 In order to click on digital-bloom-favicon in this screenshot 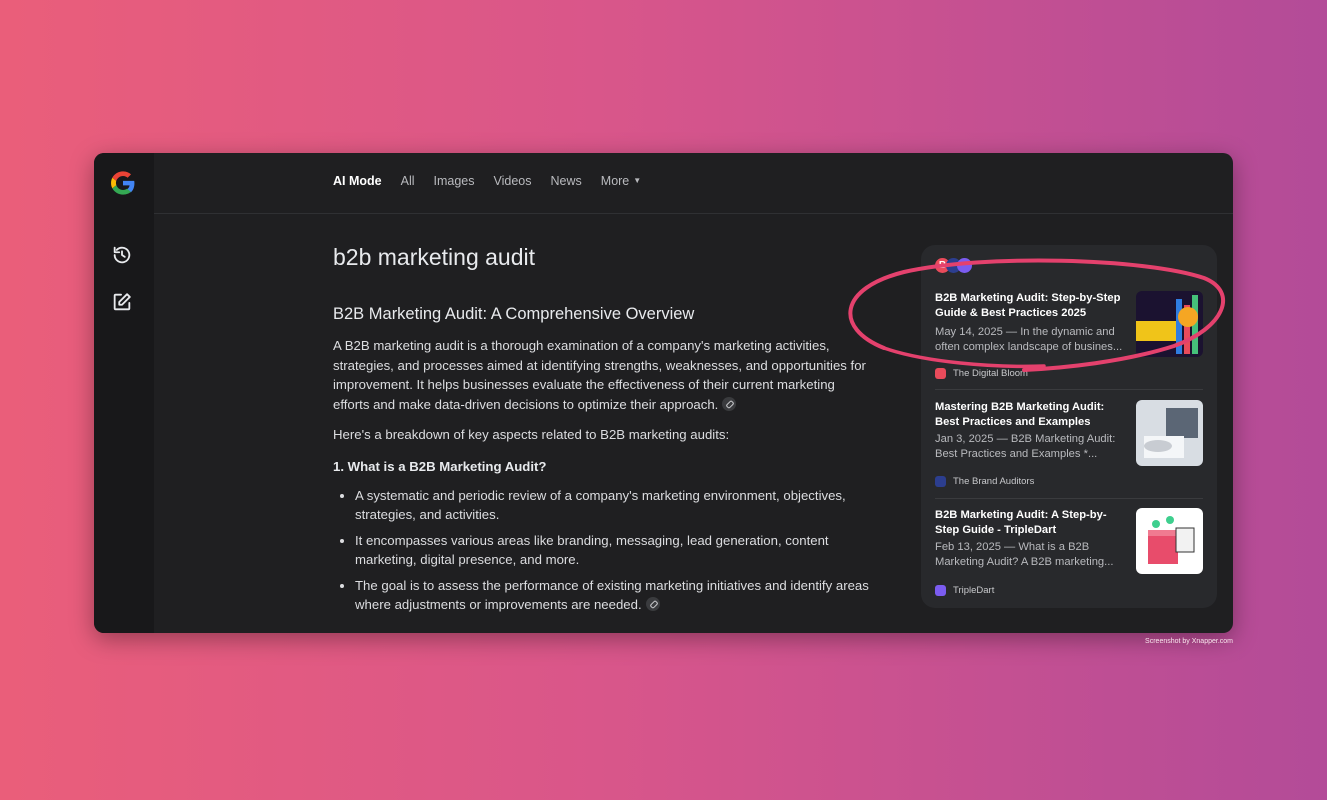, I will do `click(940, 373)`.